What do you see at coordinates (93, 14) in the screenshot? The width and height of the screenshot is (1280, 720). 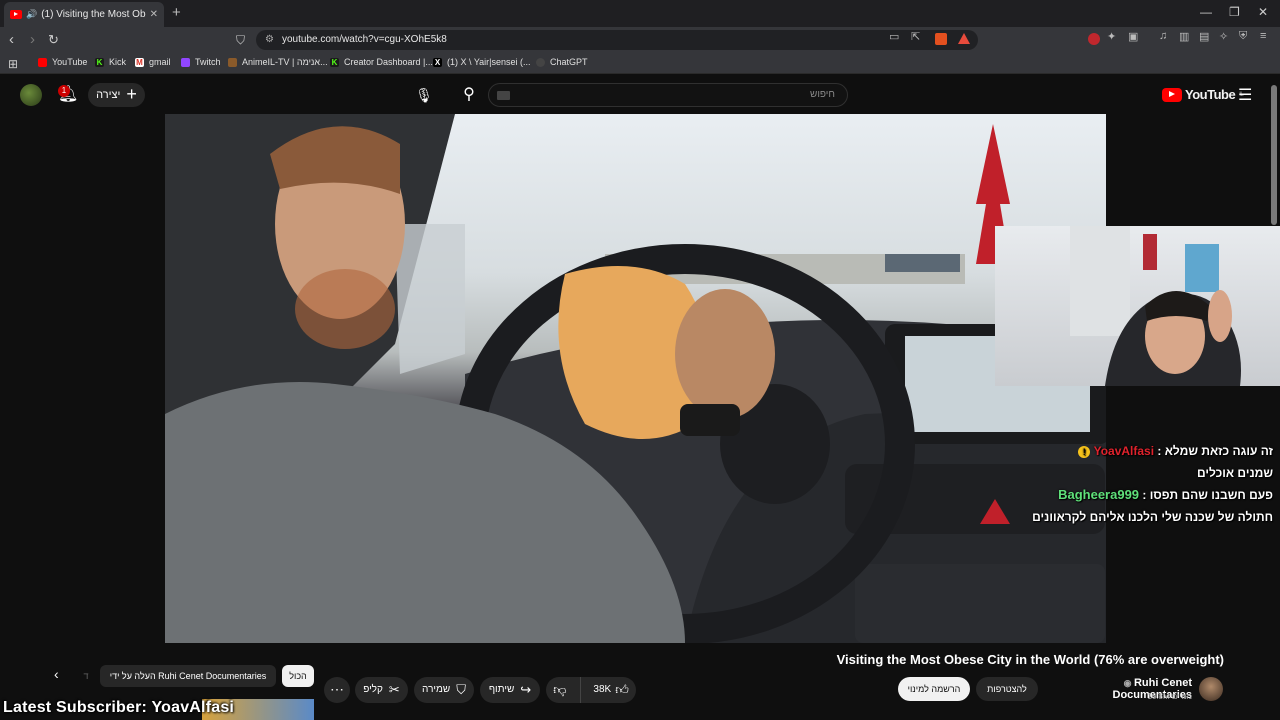 I see `tab-title: (1) Visiting the Most Obese C` at bounding box center [93, 14].